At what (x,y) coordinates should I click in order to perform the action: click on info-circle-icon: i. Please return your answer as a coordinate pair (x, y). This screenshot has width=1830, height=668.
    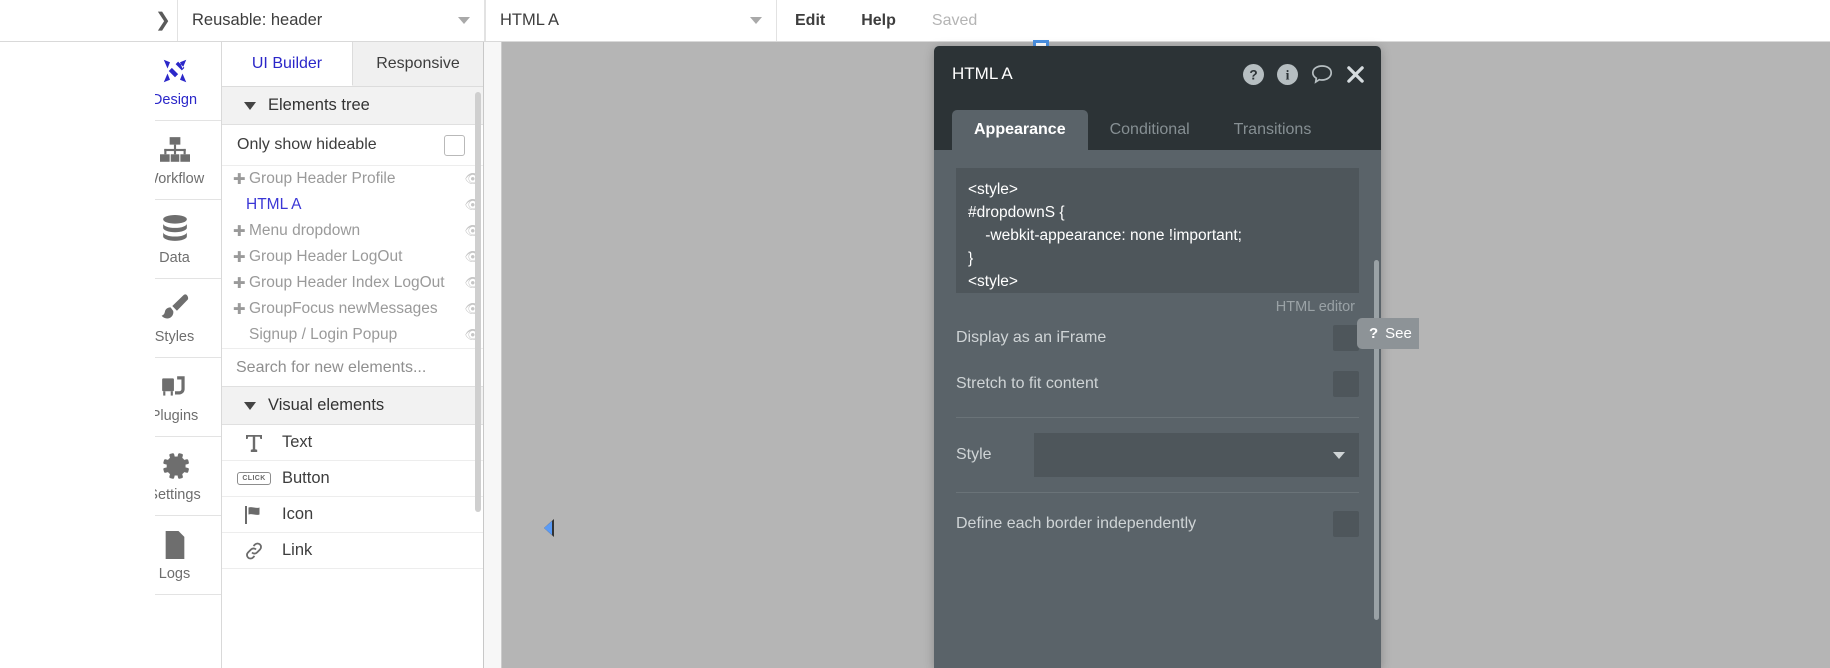
    Looking at the image, I should click on (1287, 74).